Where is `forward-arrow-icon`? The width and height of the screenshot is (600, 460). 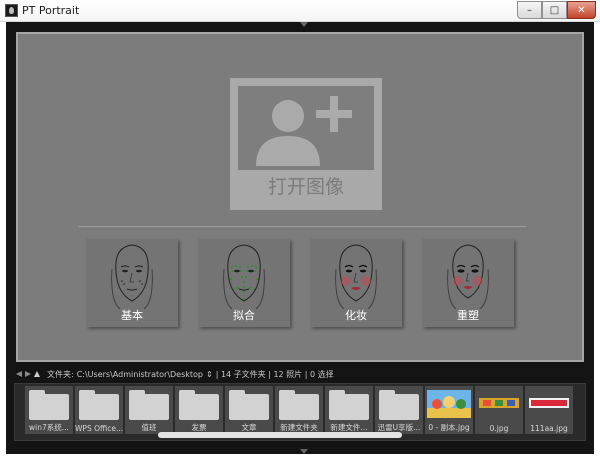
forward-arrow-icon is located at coordinates (28, 374).